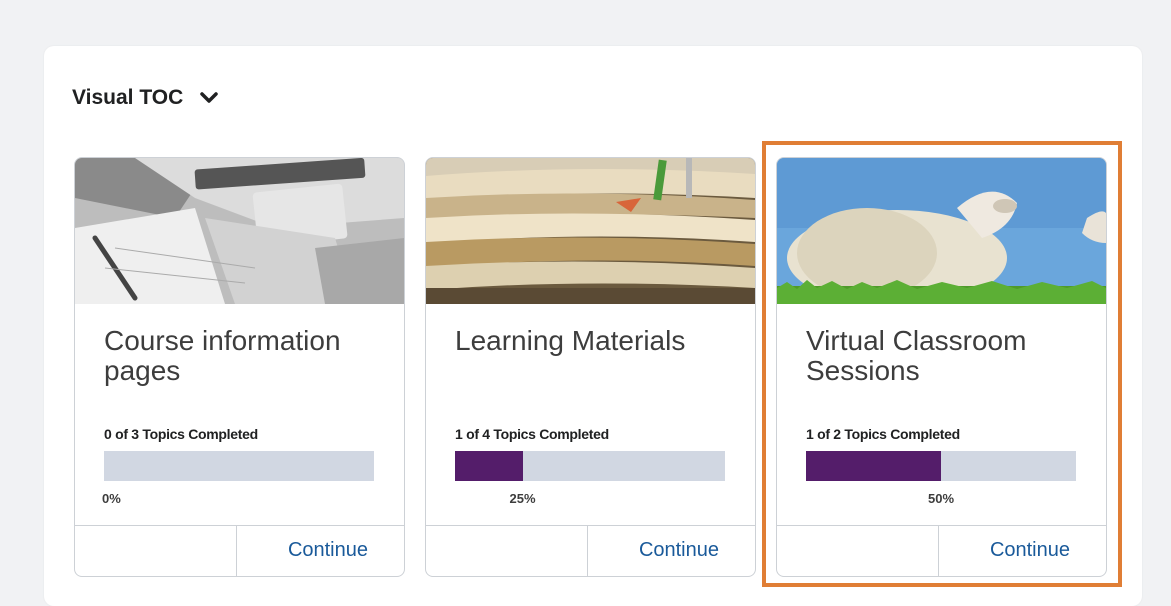 Image resolution: width=1171 pixels, height=606 pixels. I want to click on card-title: Course information pages, so click(244, 356).